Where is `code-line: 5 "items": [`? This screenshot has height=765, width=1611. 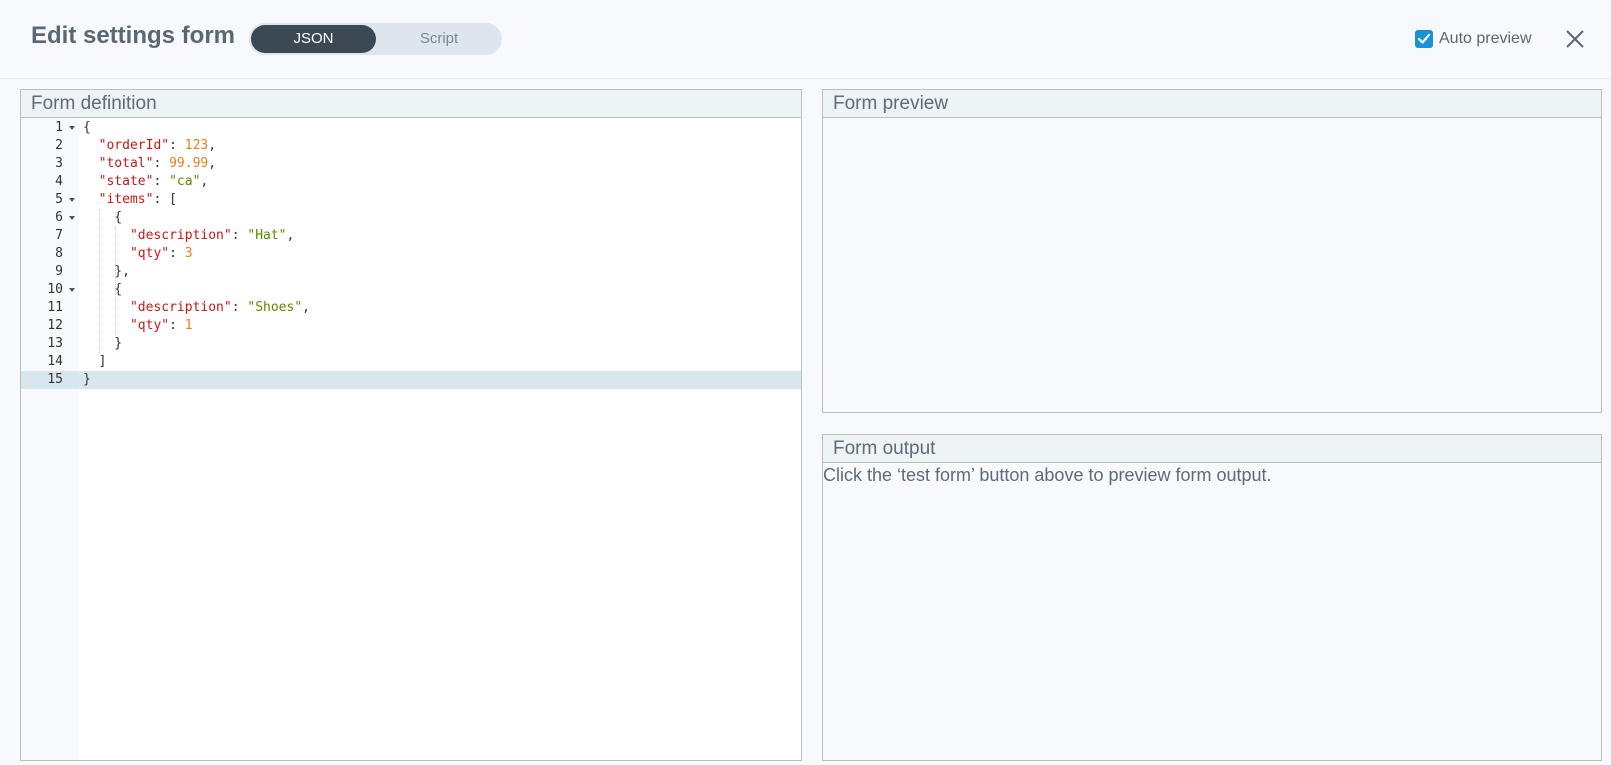
code-line: 5 "items": [ is located at coordinates (411, 200).